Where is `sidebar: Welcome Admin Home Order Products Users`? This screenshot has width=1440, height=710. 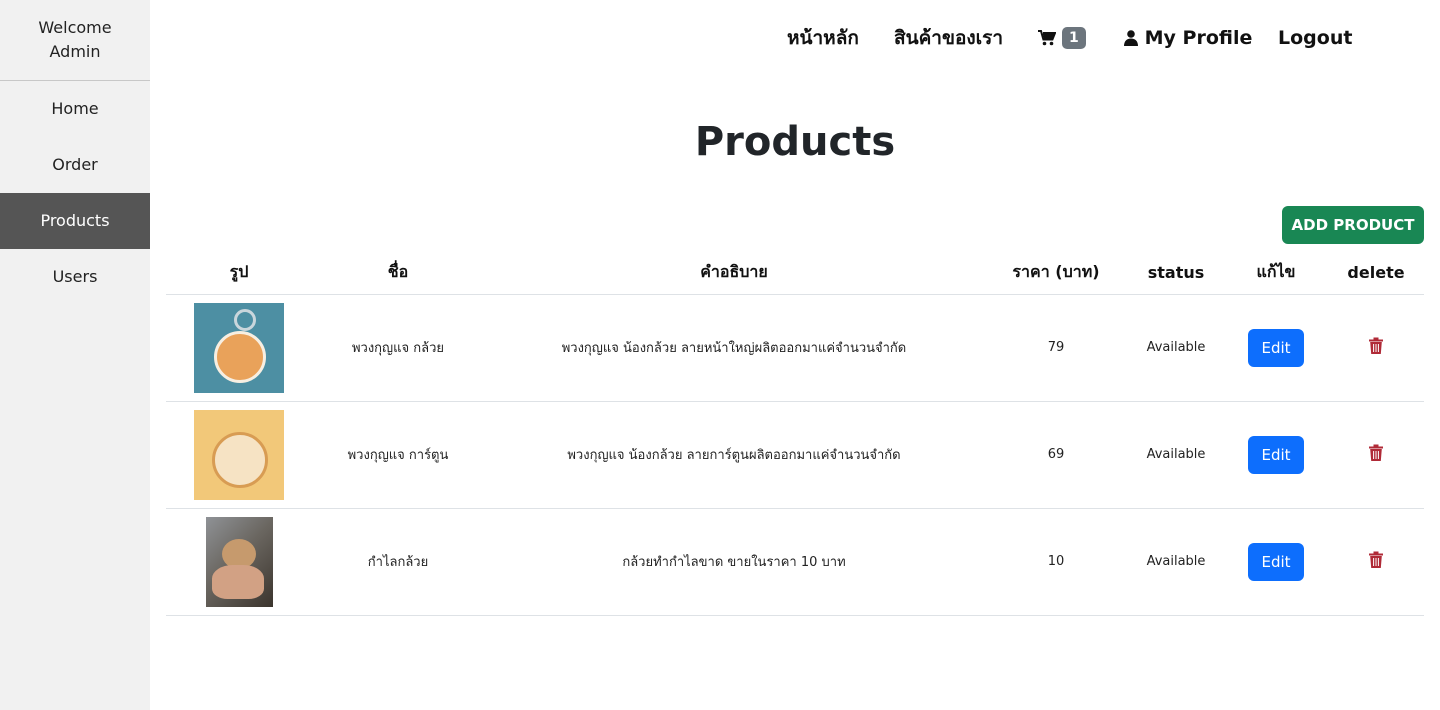
sidebar: Welcome Admin Home Order Products Users is located at coordinates (75, 355).